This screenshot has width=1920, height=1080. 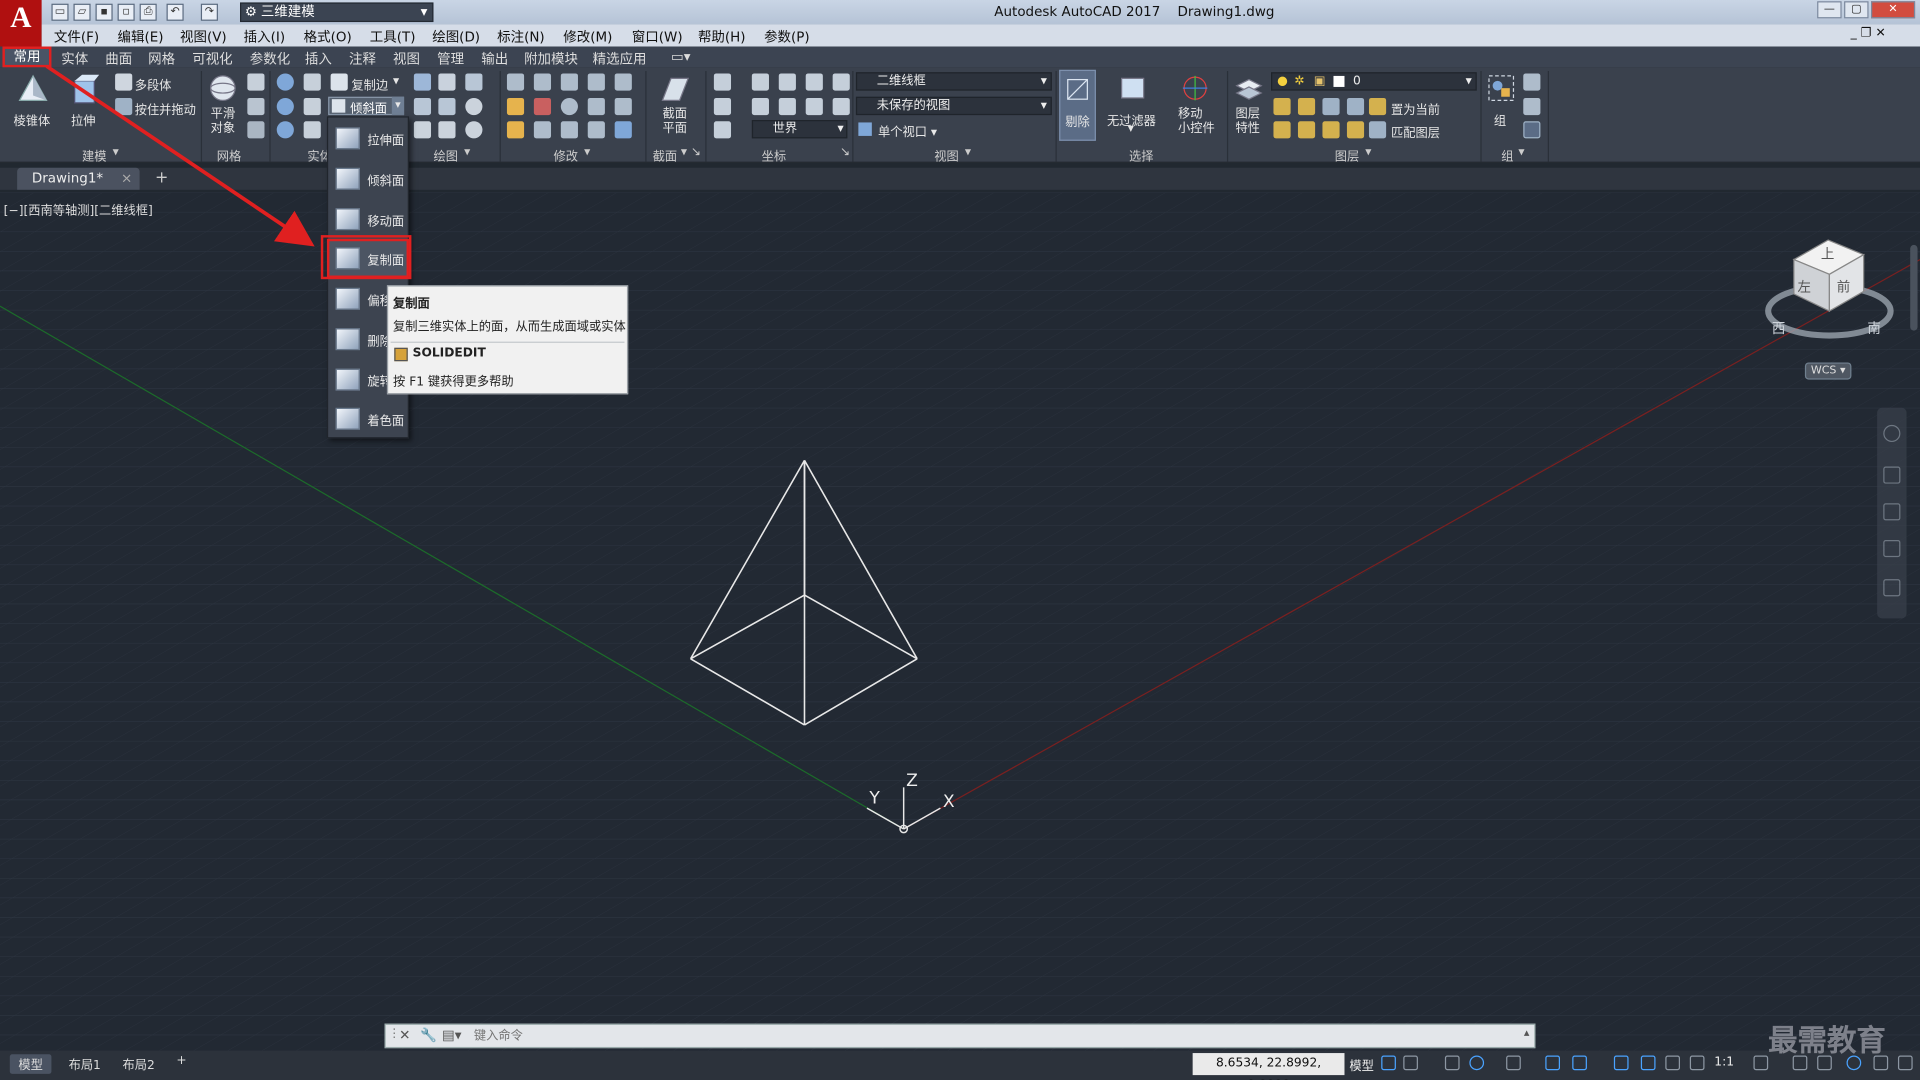 What do you see at coordinates (1410, 1063) in the screenshot?
I see `snap-mode-icon` at bounding box center [1410, 1063].